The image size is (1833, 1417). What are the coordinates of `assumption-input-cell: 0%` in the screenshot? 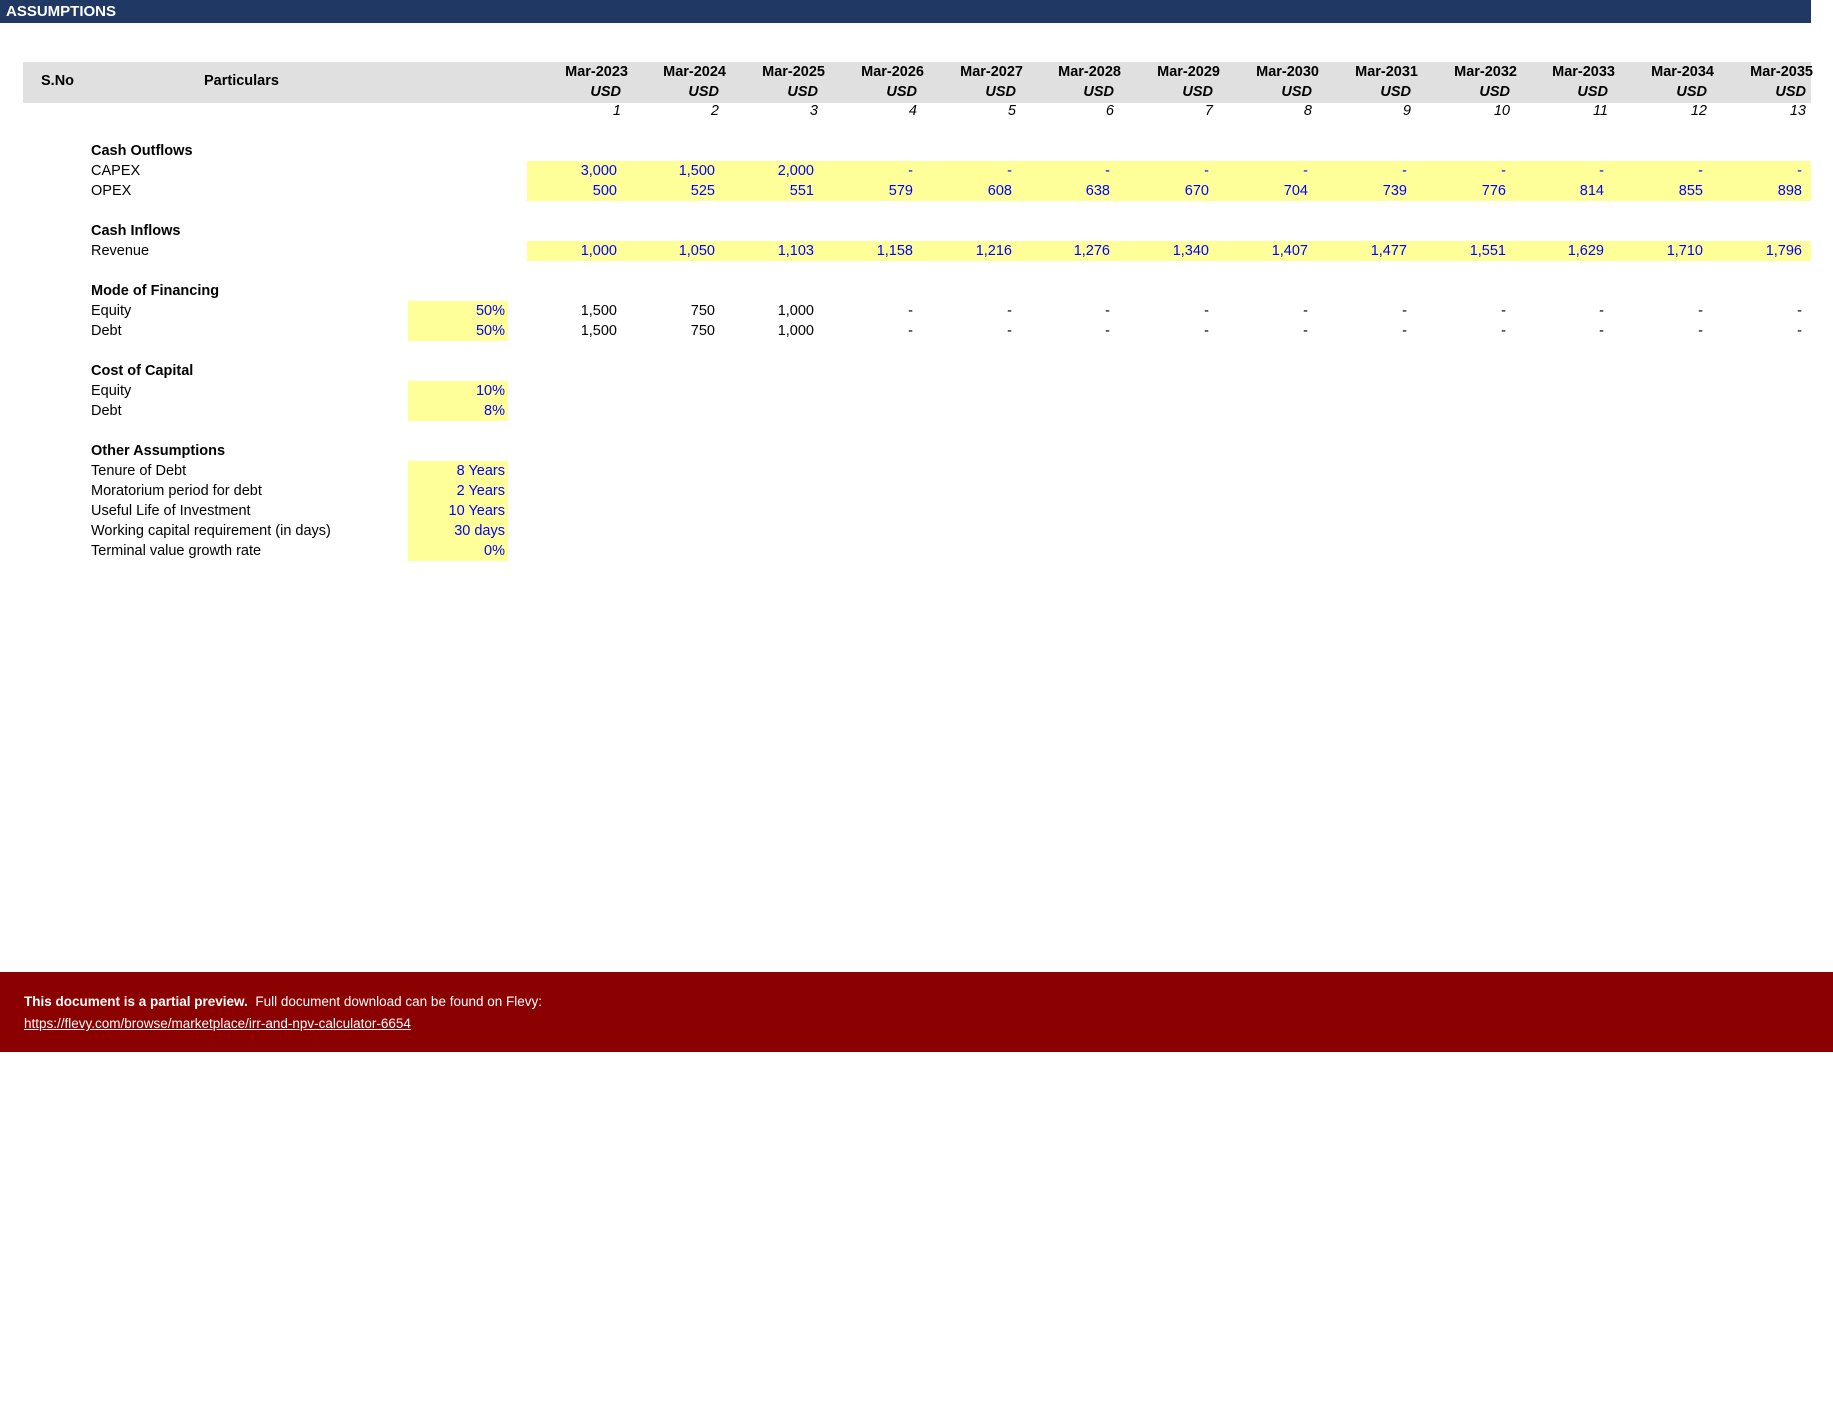 It's located at (458, 551).